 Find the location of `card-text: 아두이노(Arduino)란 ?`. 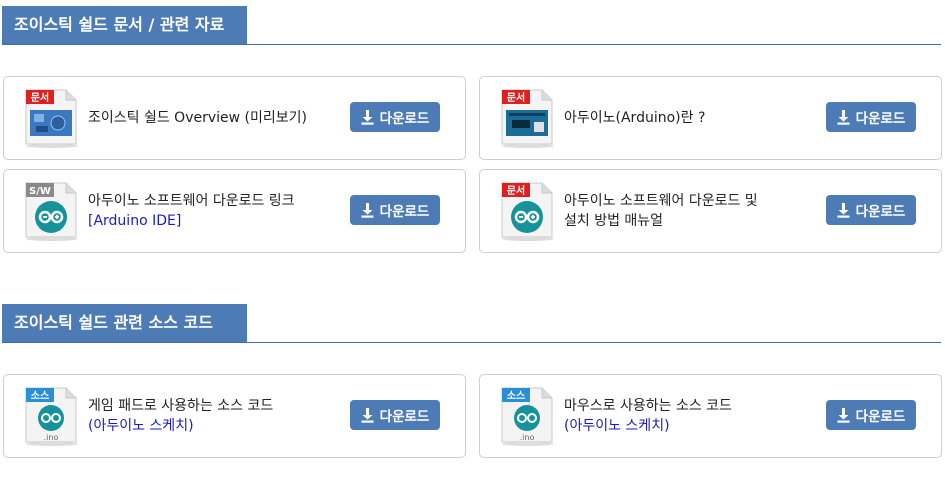

card-text: 아두이노(Arduino)란 ? is located at coordinates (684, 118).